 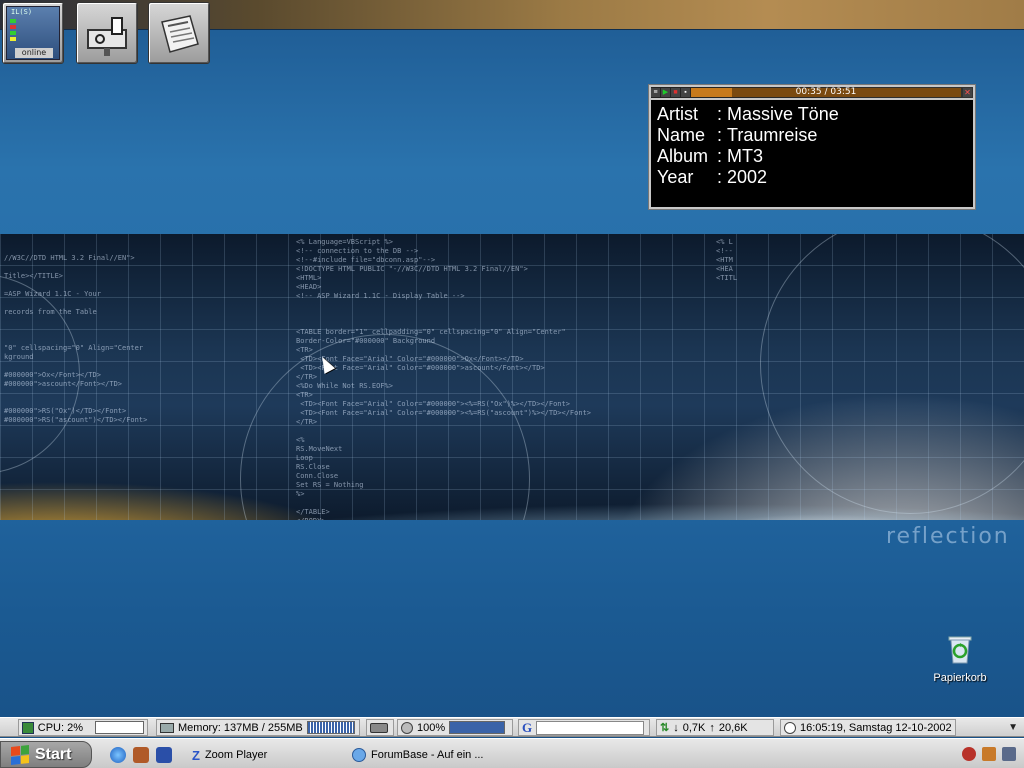 What do you see at coordinates (747, 177) in the screenshot?
I see `track-value: 2002` at bounding box center [747, 177].